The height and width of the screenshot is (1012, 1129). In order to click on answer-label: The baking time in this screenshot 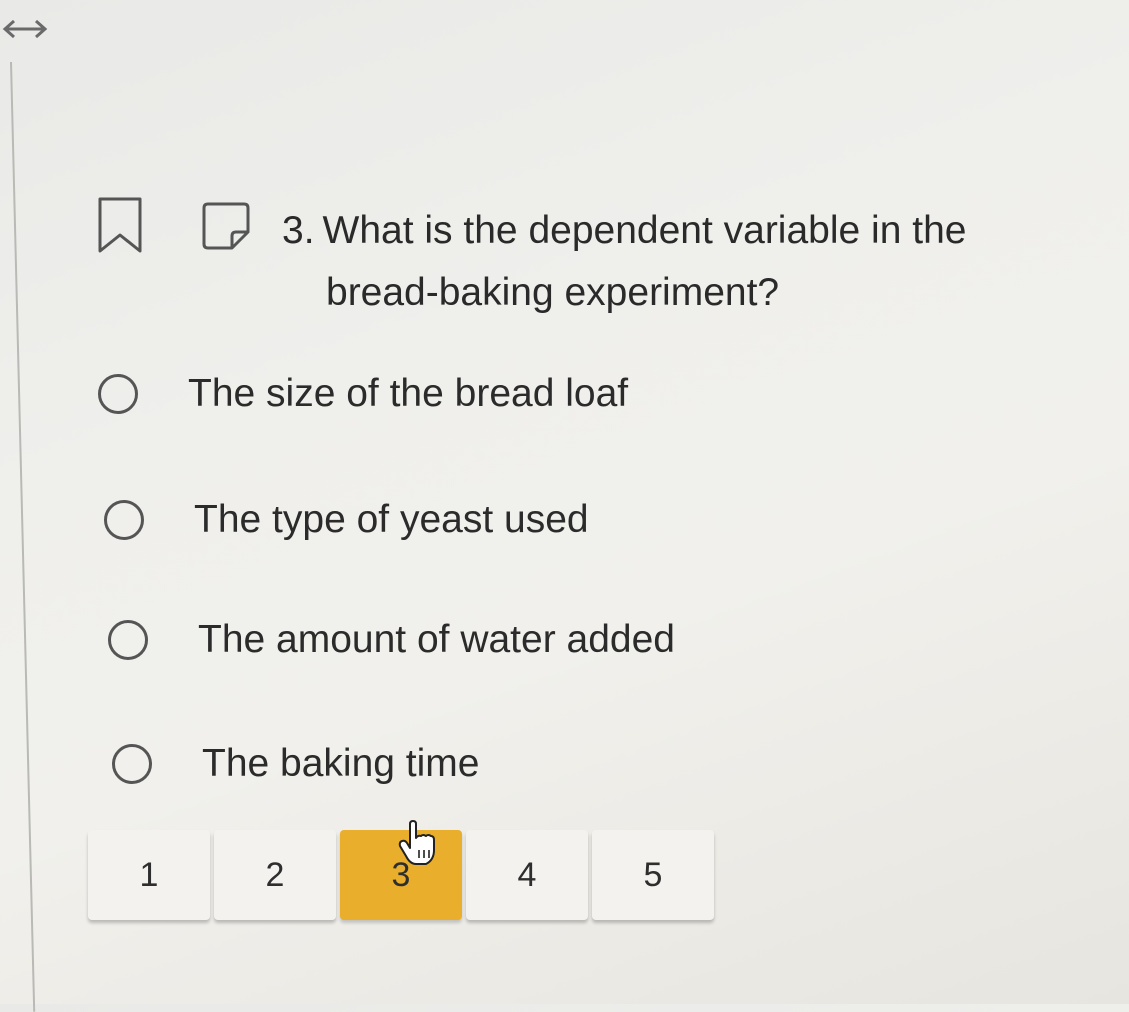, I will do `click(341, 763)`.